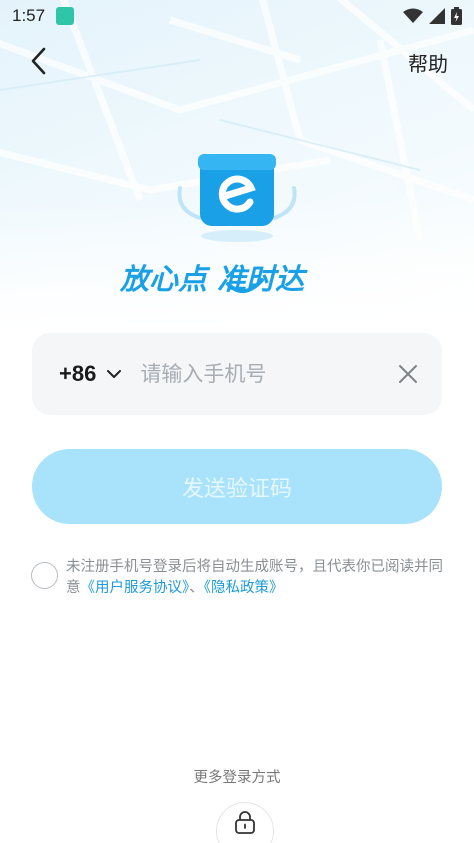  I want to click on clear-icon, so click(408, 374).